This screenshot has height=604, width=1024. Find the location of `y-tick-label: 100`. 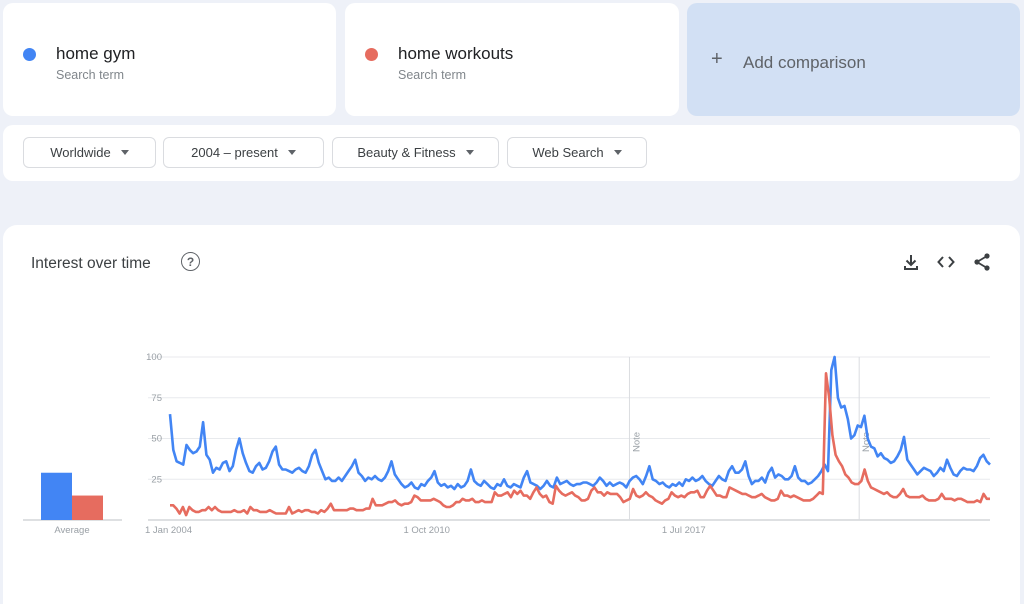

y-tick-label: 100 is located at coordinates (154, 357).